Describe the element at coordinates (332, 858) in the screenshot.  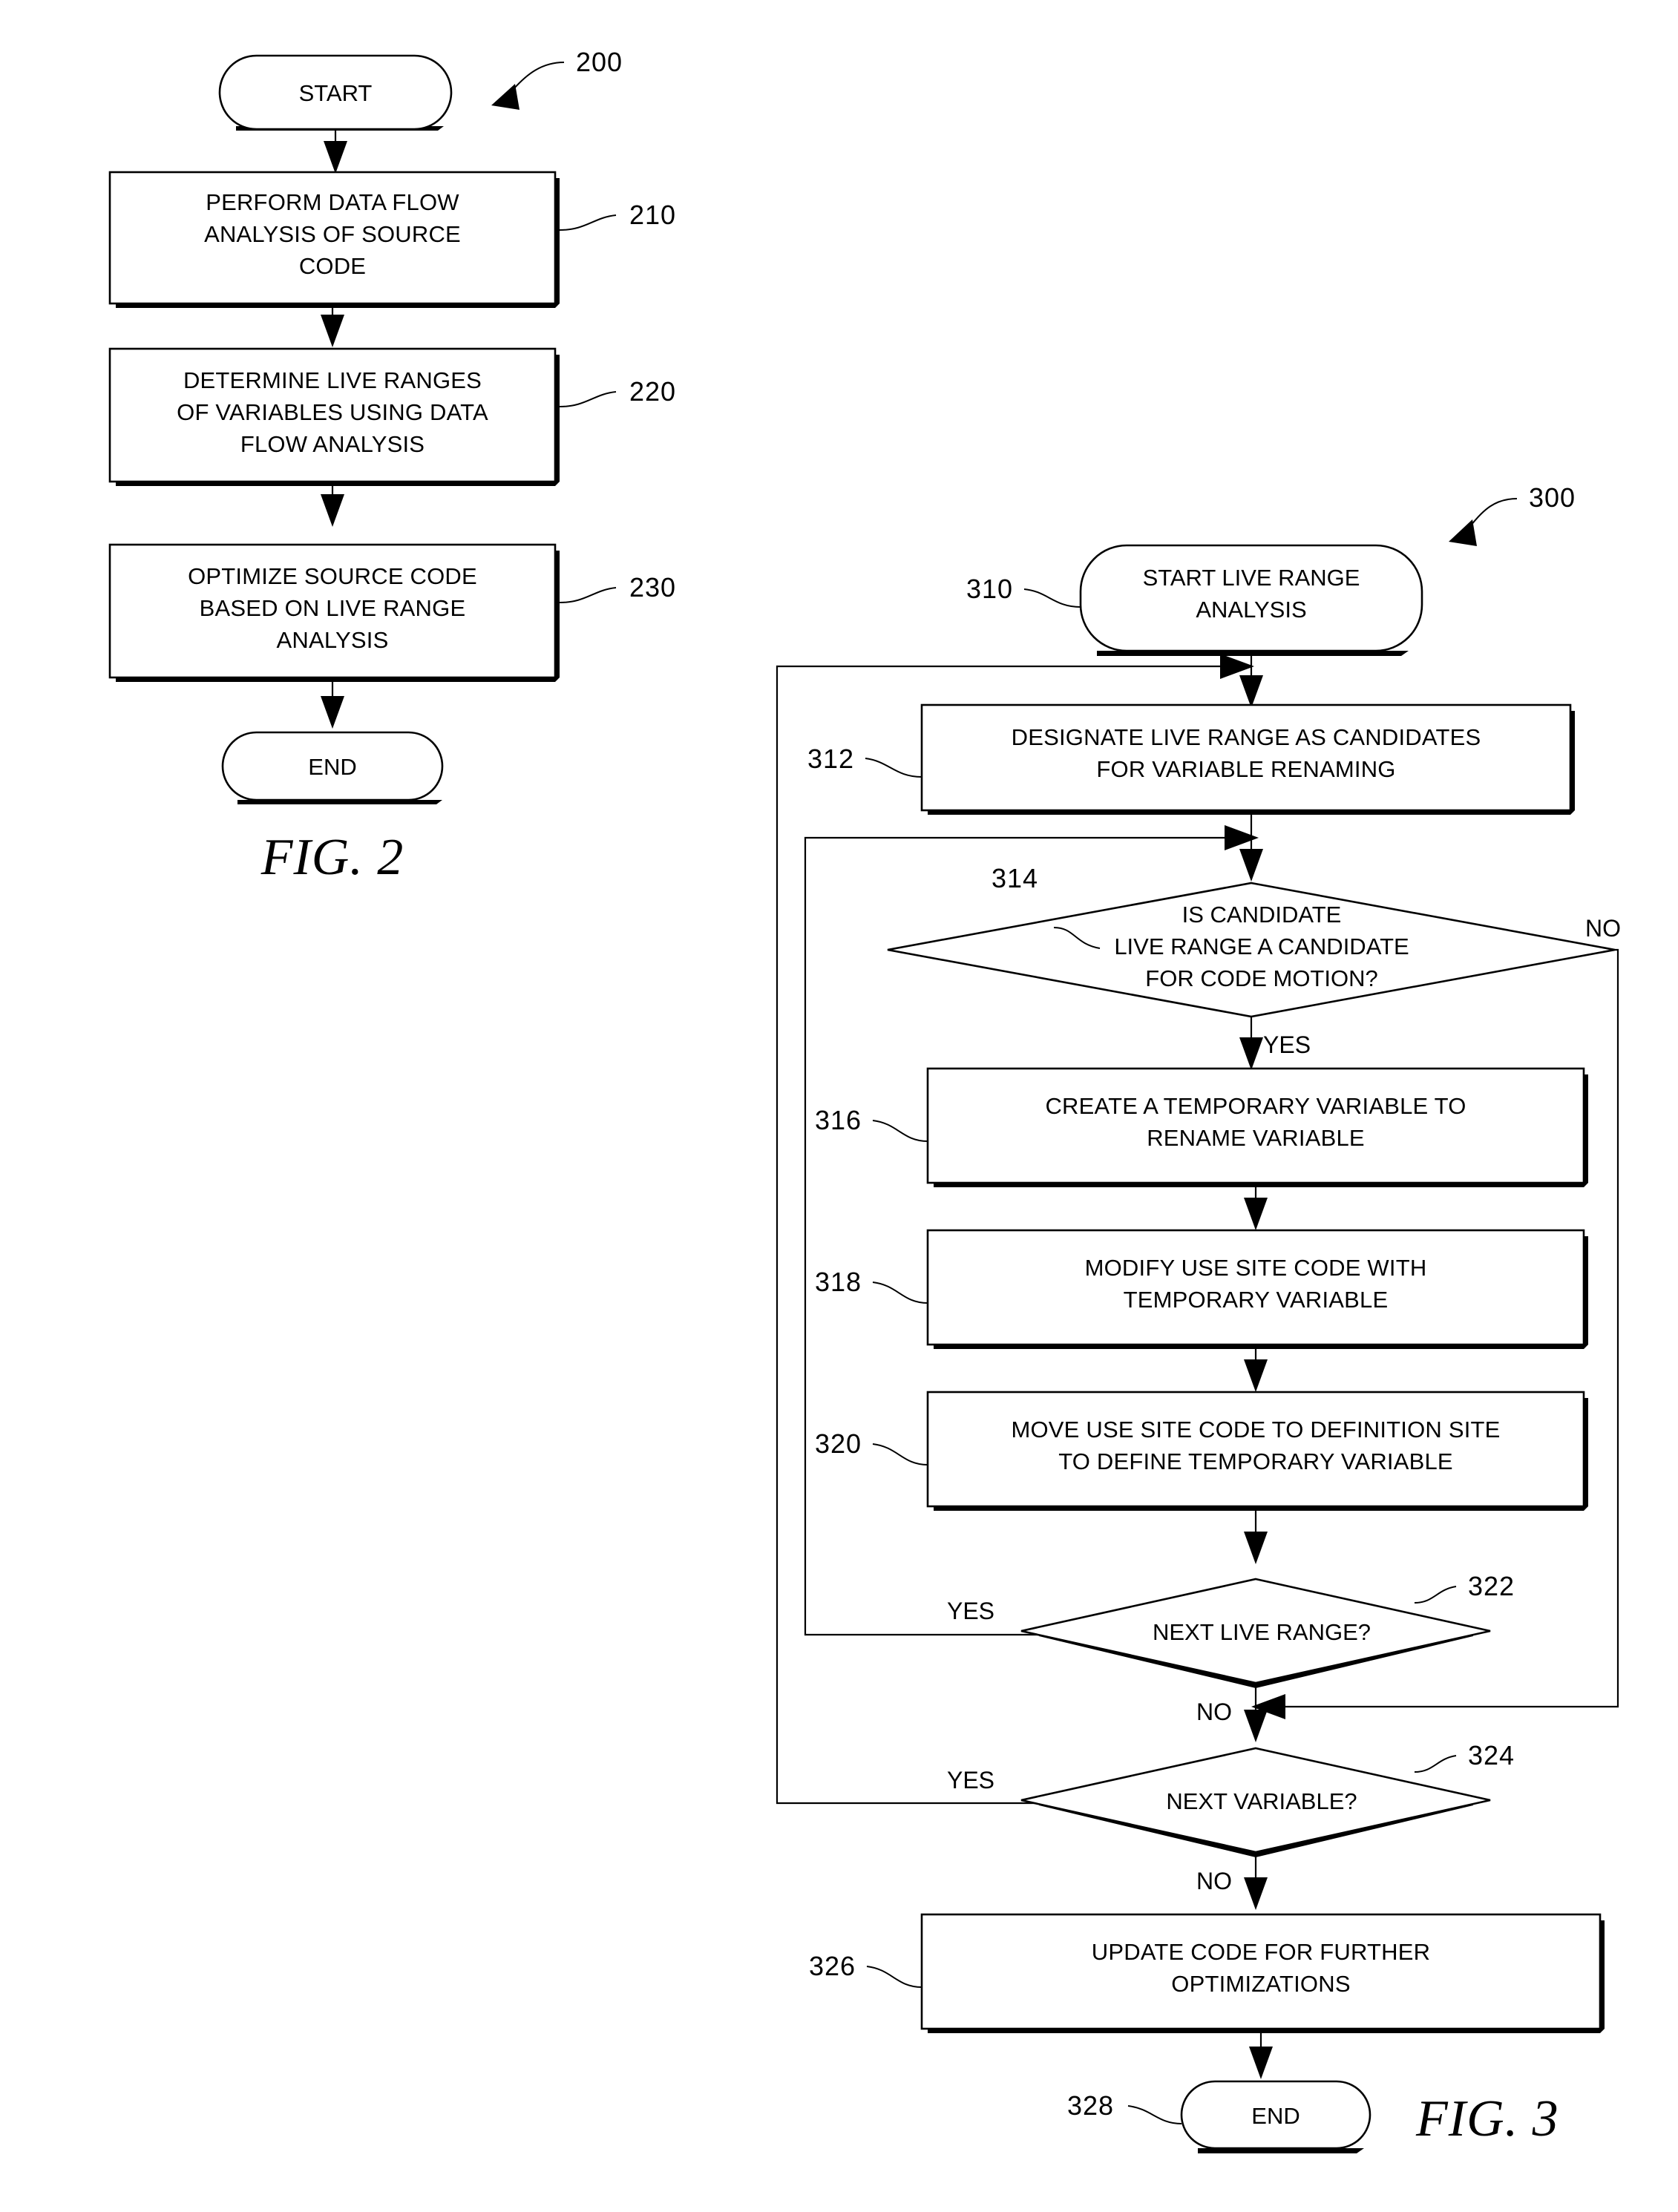
I see `fig2-caption: FIG. 2` at that location.